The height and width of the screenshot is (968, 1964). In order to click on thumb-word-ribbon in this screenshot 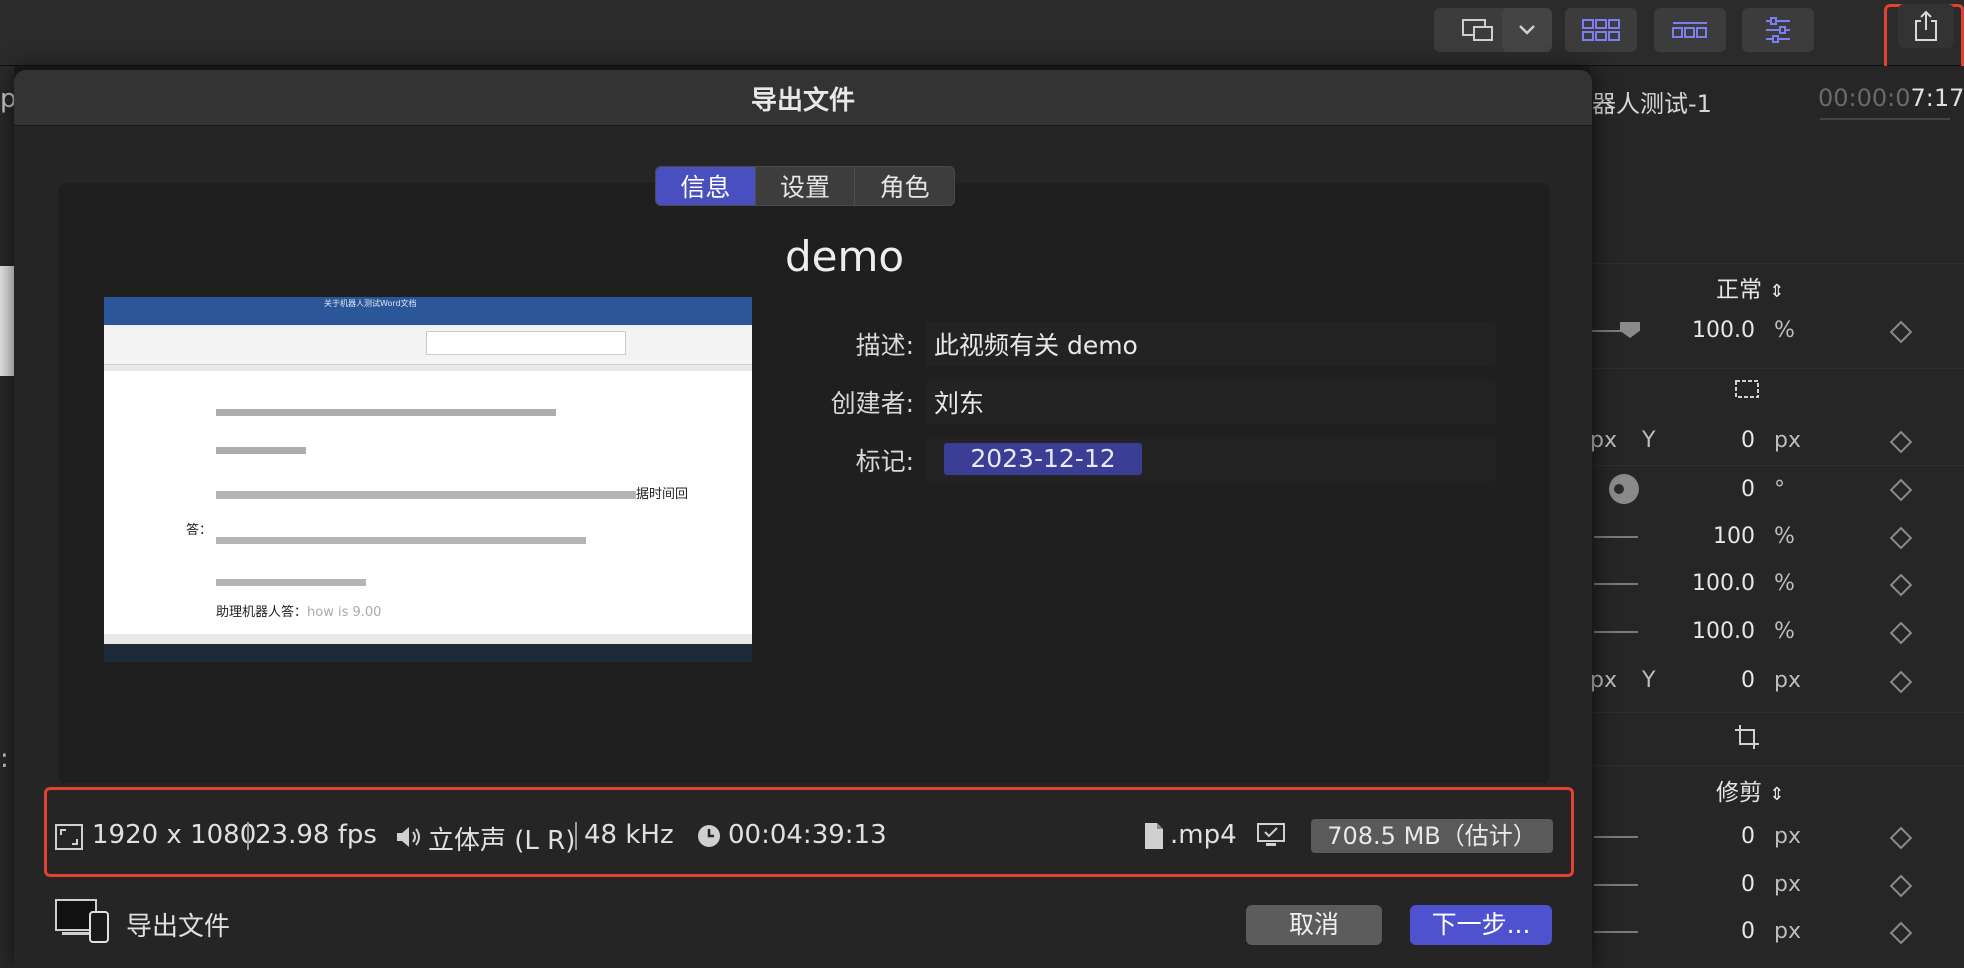, I will do `click(428, 345)`.